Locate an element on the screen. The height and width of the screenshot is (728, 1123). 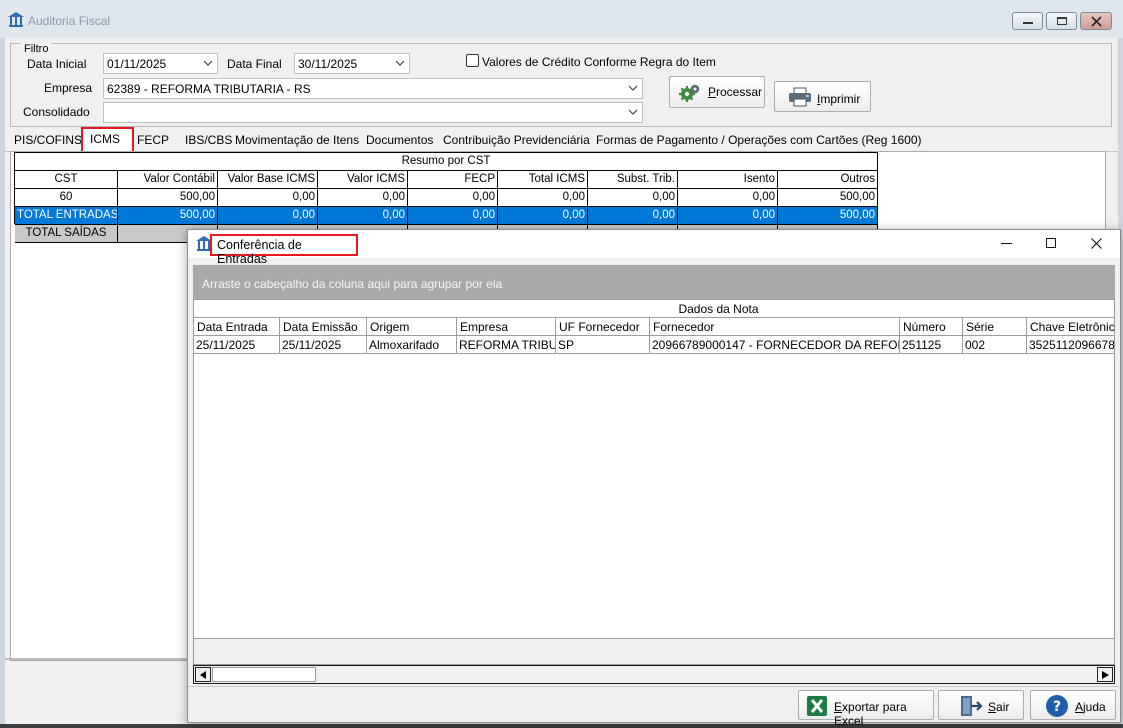
ajuda-button: ? Ajuda is located at coordinates (1073, 705).